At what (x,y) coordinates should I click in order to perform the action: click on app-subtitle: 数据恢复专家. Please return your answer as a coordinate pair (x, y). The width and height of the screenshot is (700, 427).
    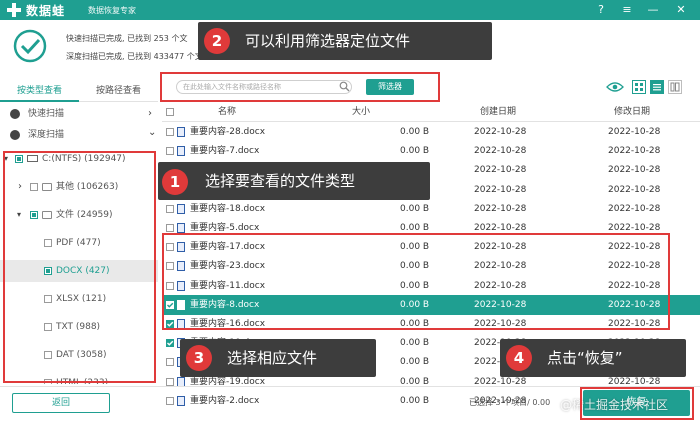
    Looking at the image, I should click on (112, 10).